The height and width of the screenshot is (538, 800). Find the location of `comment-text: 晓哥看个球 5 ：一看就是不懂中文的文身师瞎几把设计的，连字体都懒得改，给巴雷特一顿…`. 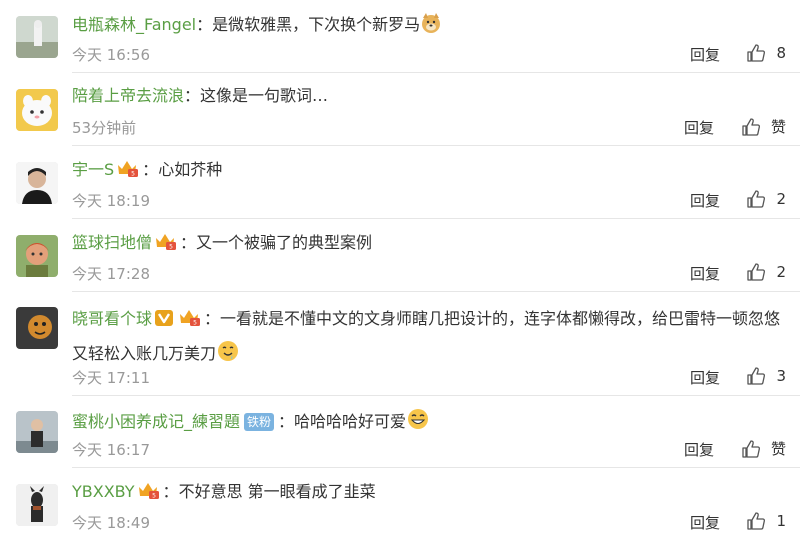

comment-text: 晓哥看个球 5 ：一看就是不懂中文的文身师瞎几把设计的，连字体都懒得改，给巴雷特一顿… is located at coordinates (429, 338).